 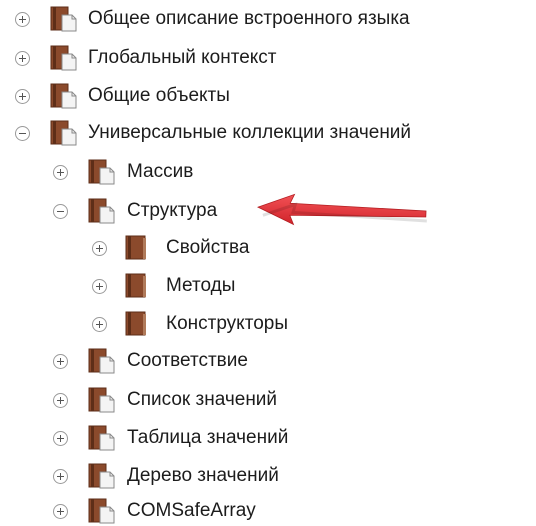 What do you see at coordinates (172, 211) in the screenshot?
I see `tree-item-label: Структура` at bounding box center [172, 211].